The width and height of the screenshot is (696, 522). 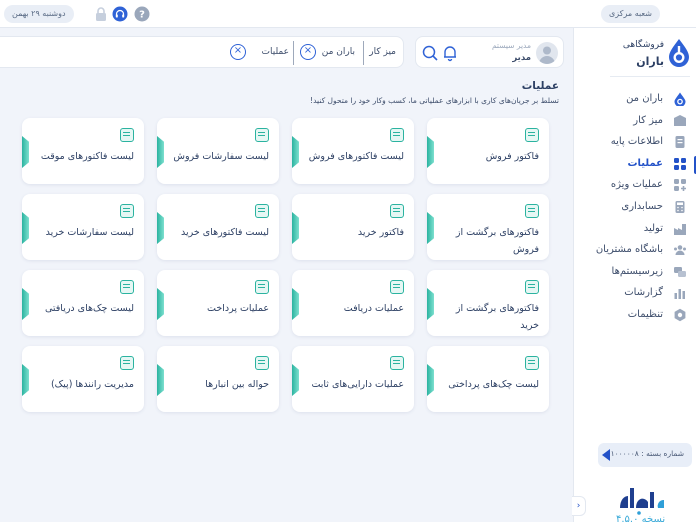 I want to click on card-sales-invoice: فاکتور فروش, so click(x=488, y=151).